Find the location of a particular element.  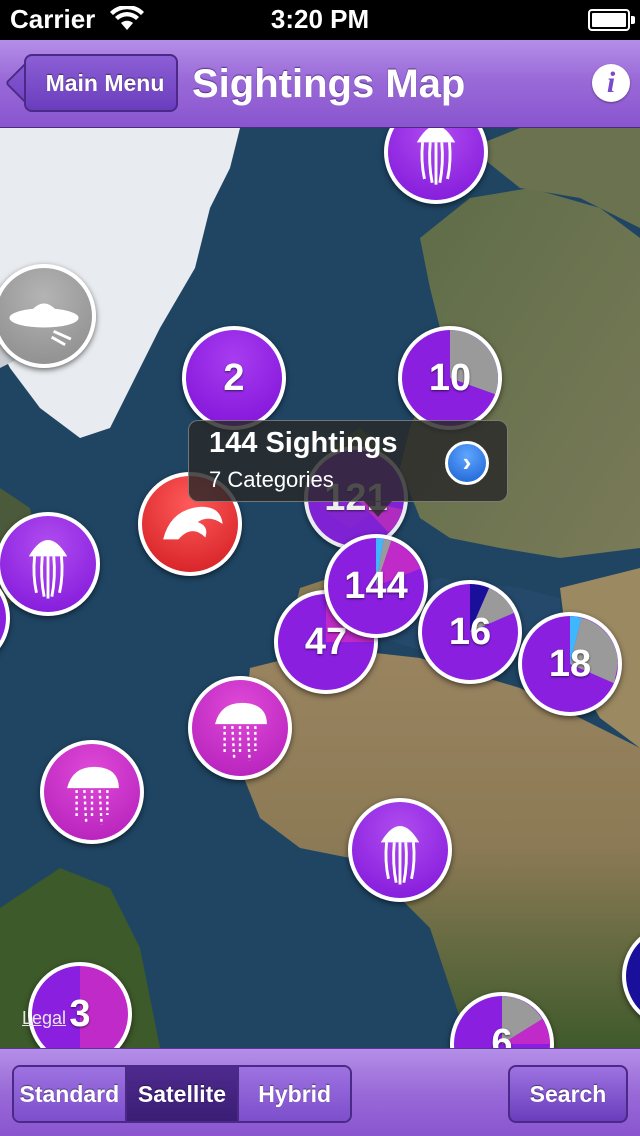

segment-standard: Standard is located at coordinates (69, 1094).